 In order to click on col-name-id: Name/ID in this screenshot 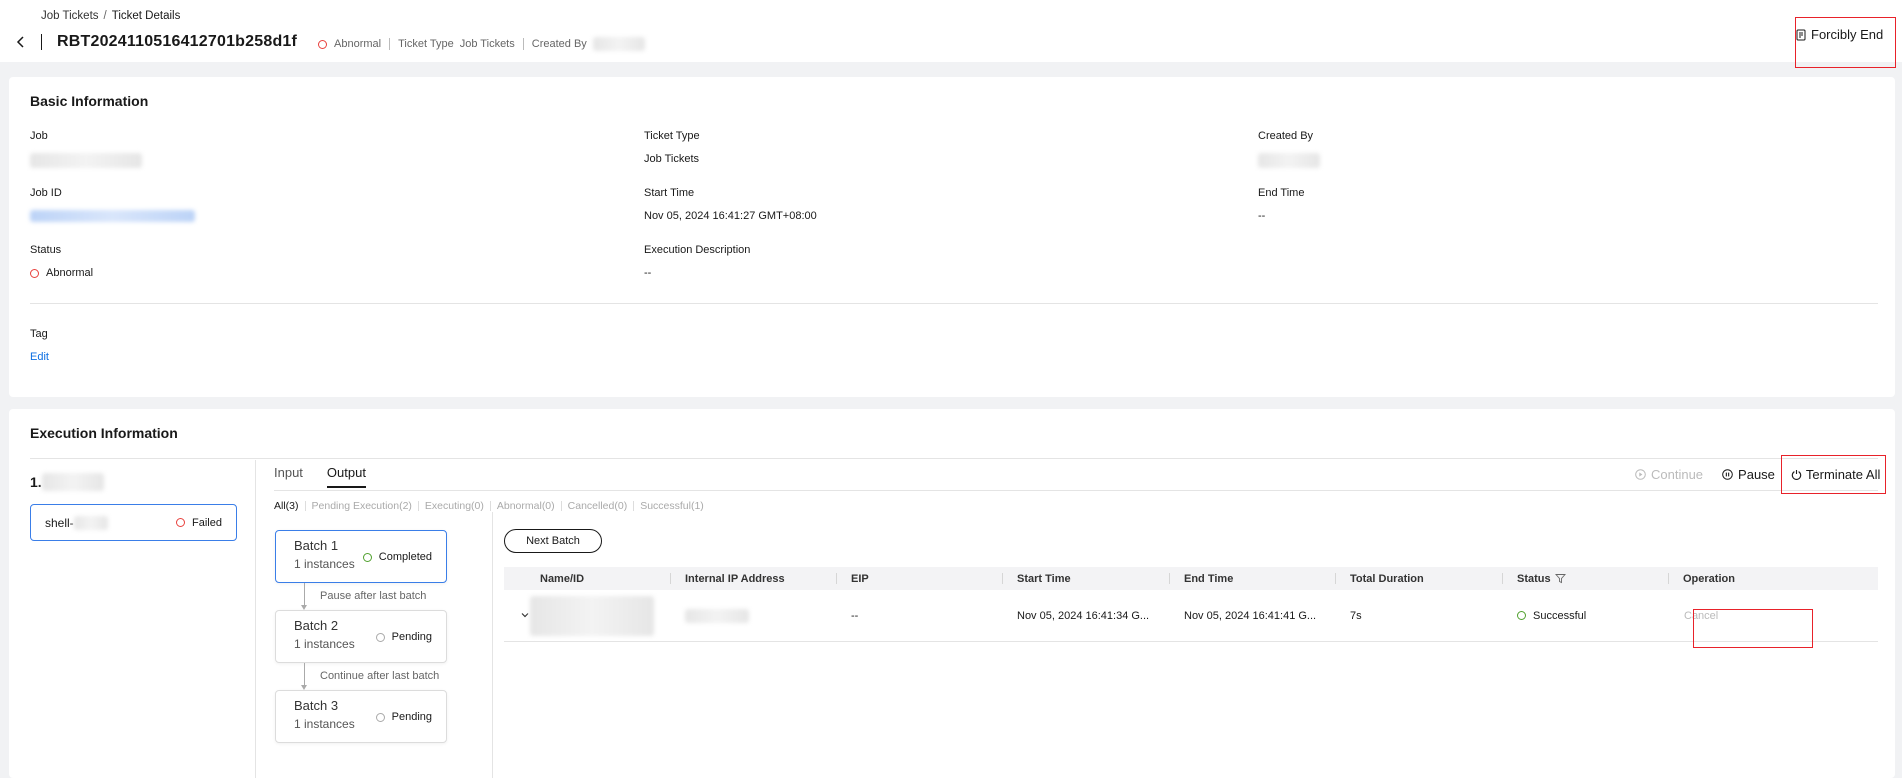, I will do `click(587, 578)`.